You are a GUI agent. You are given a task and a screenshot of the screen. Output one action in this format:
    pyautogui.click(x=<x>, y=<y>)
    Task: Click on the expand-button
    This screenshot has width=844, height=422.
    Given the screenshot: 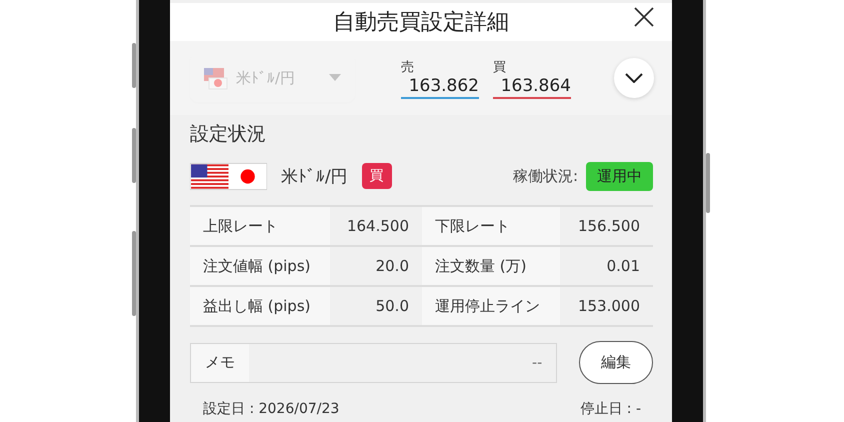 What is the action you would take?
    pyautogui.click(x=634, y=78)
    